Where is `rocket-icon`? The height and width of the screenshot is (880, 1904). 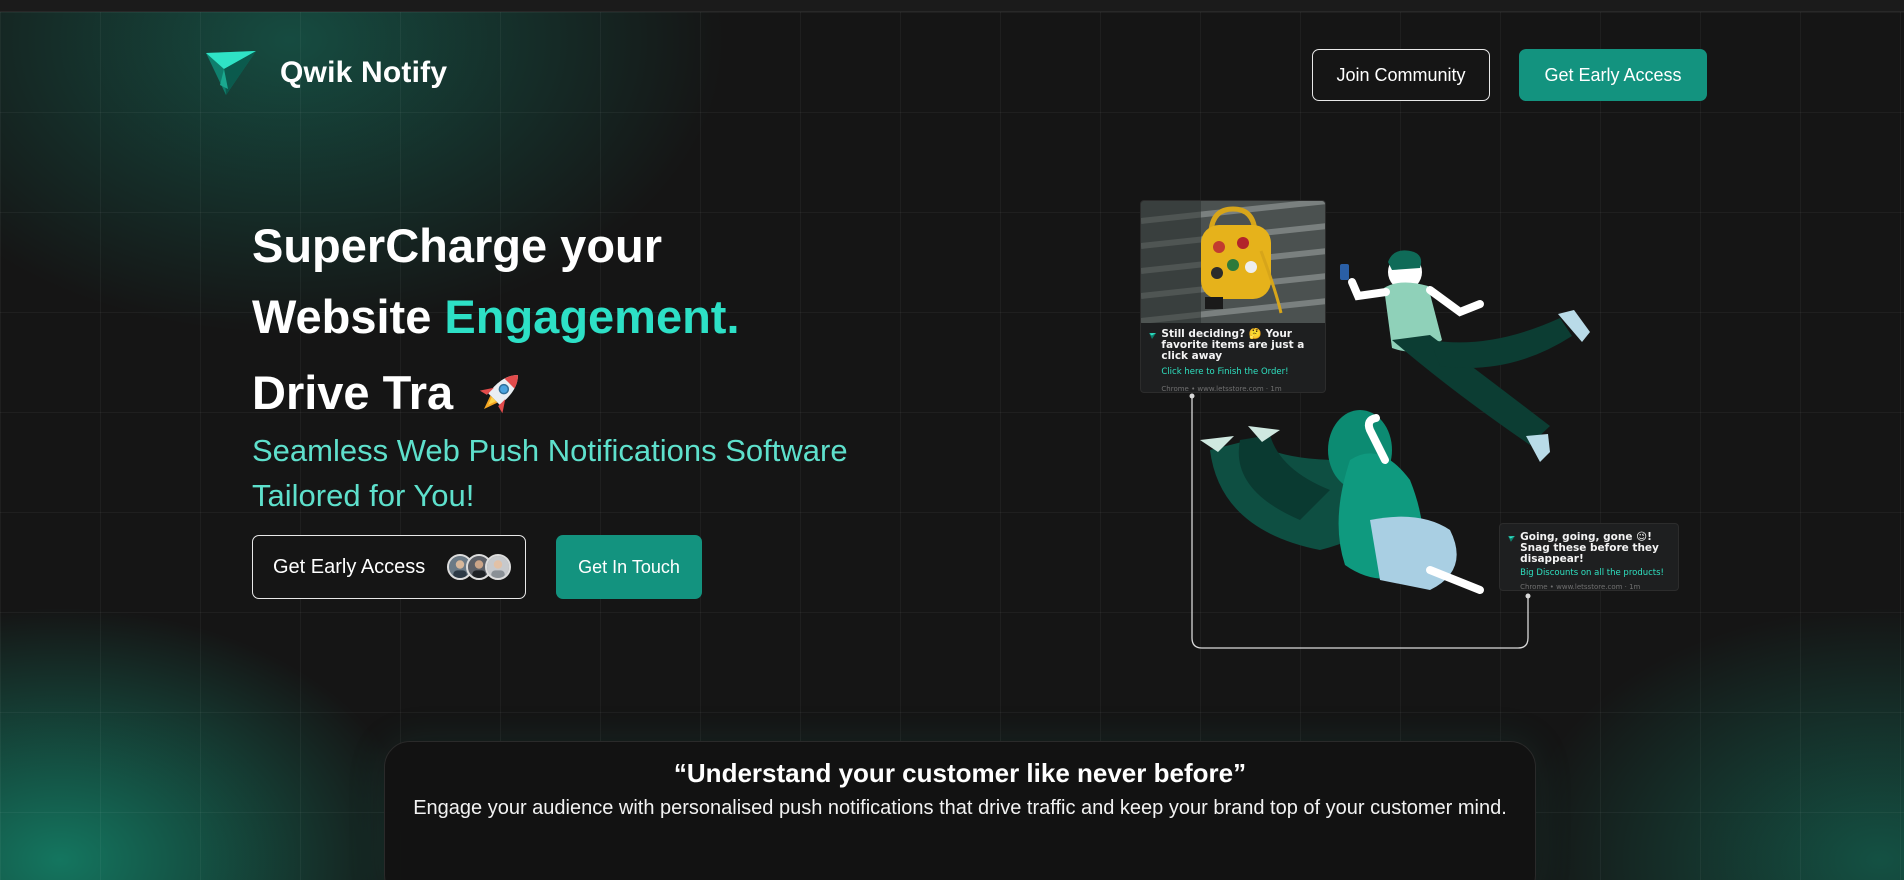 rocket-icon is located at coordinates (499, 394).